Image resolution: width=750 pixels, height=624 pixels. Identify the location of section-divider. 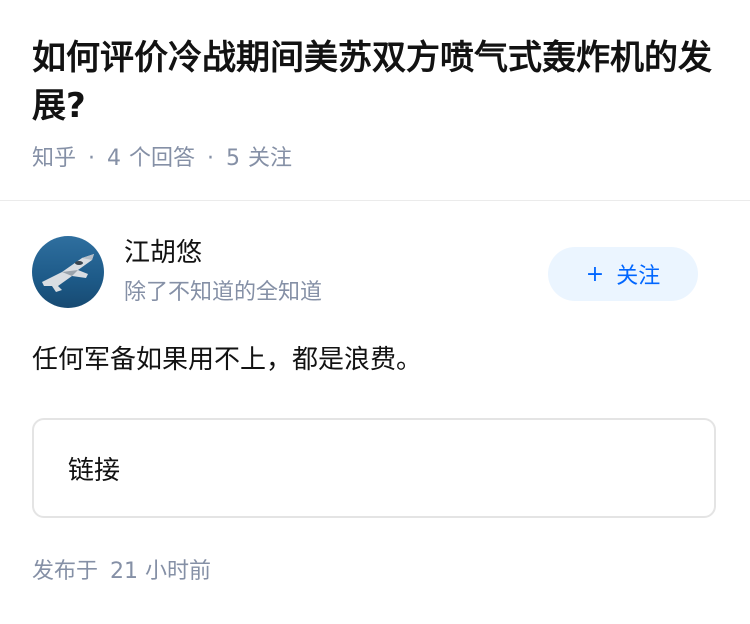
(375, 200).